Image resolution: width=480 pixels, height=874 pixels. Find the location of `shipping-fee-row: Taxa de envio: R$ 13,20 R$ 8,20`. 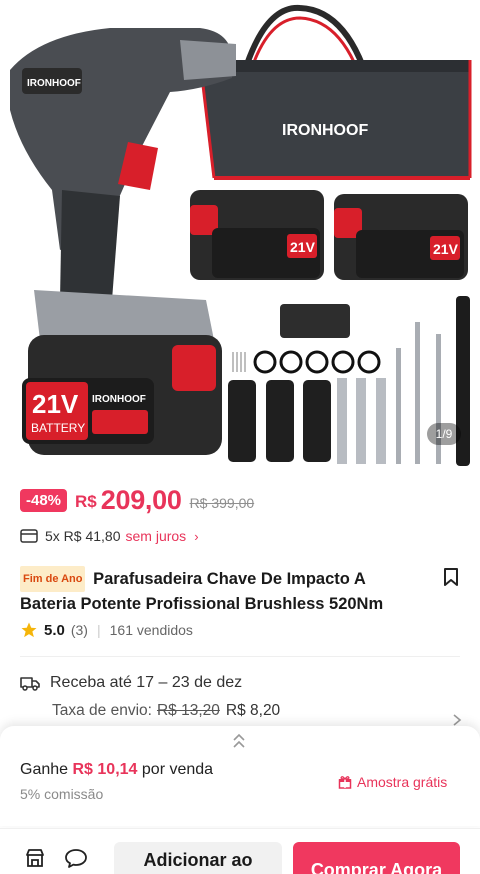

shipping-fee-row: Taxa de envio: R$ 13,20 R$ 8,20 is located at coordinates (166, 711).